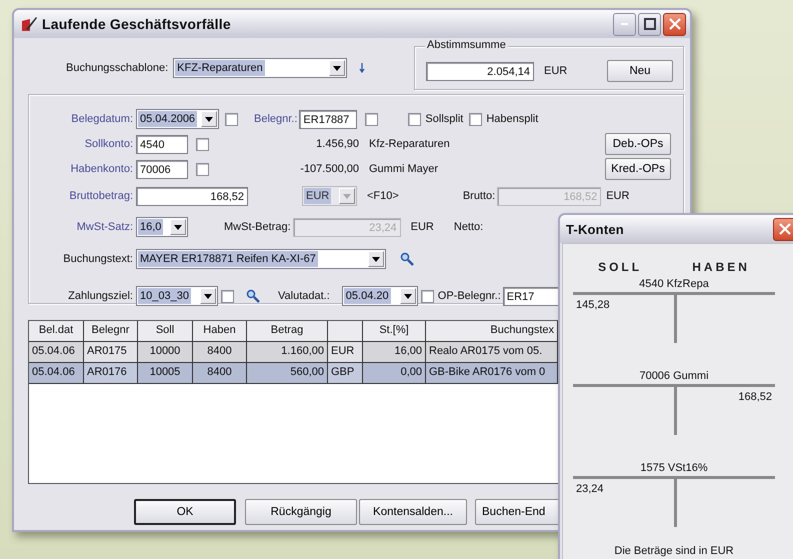 This screenshot has width=793, height=559. Describe the element at coordinates (620, 267) in the screenshot. I see `debit-heading: SOLL` at that location.